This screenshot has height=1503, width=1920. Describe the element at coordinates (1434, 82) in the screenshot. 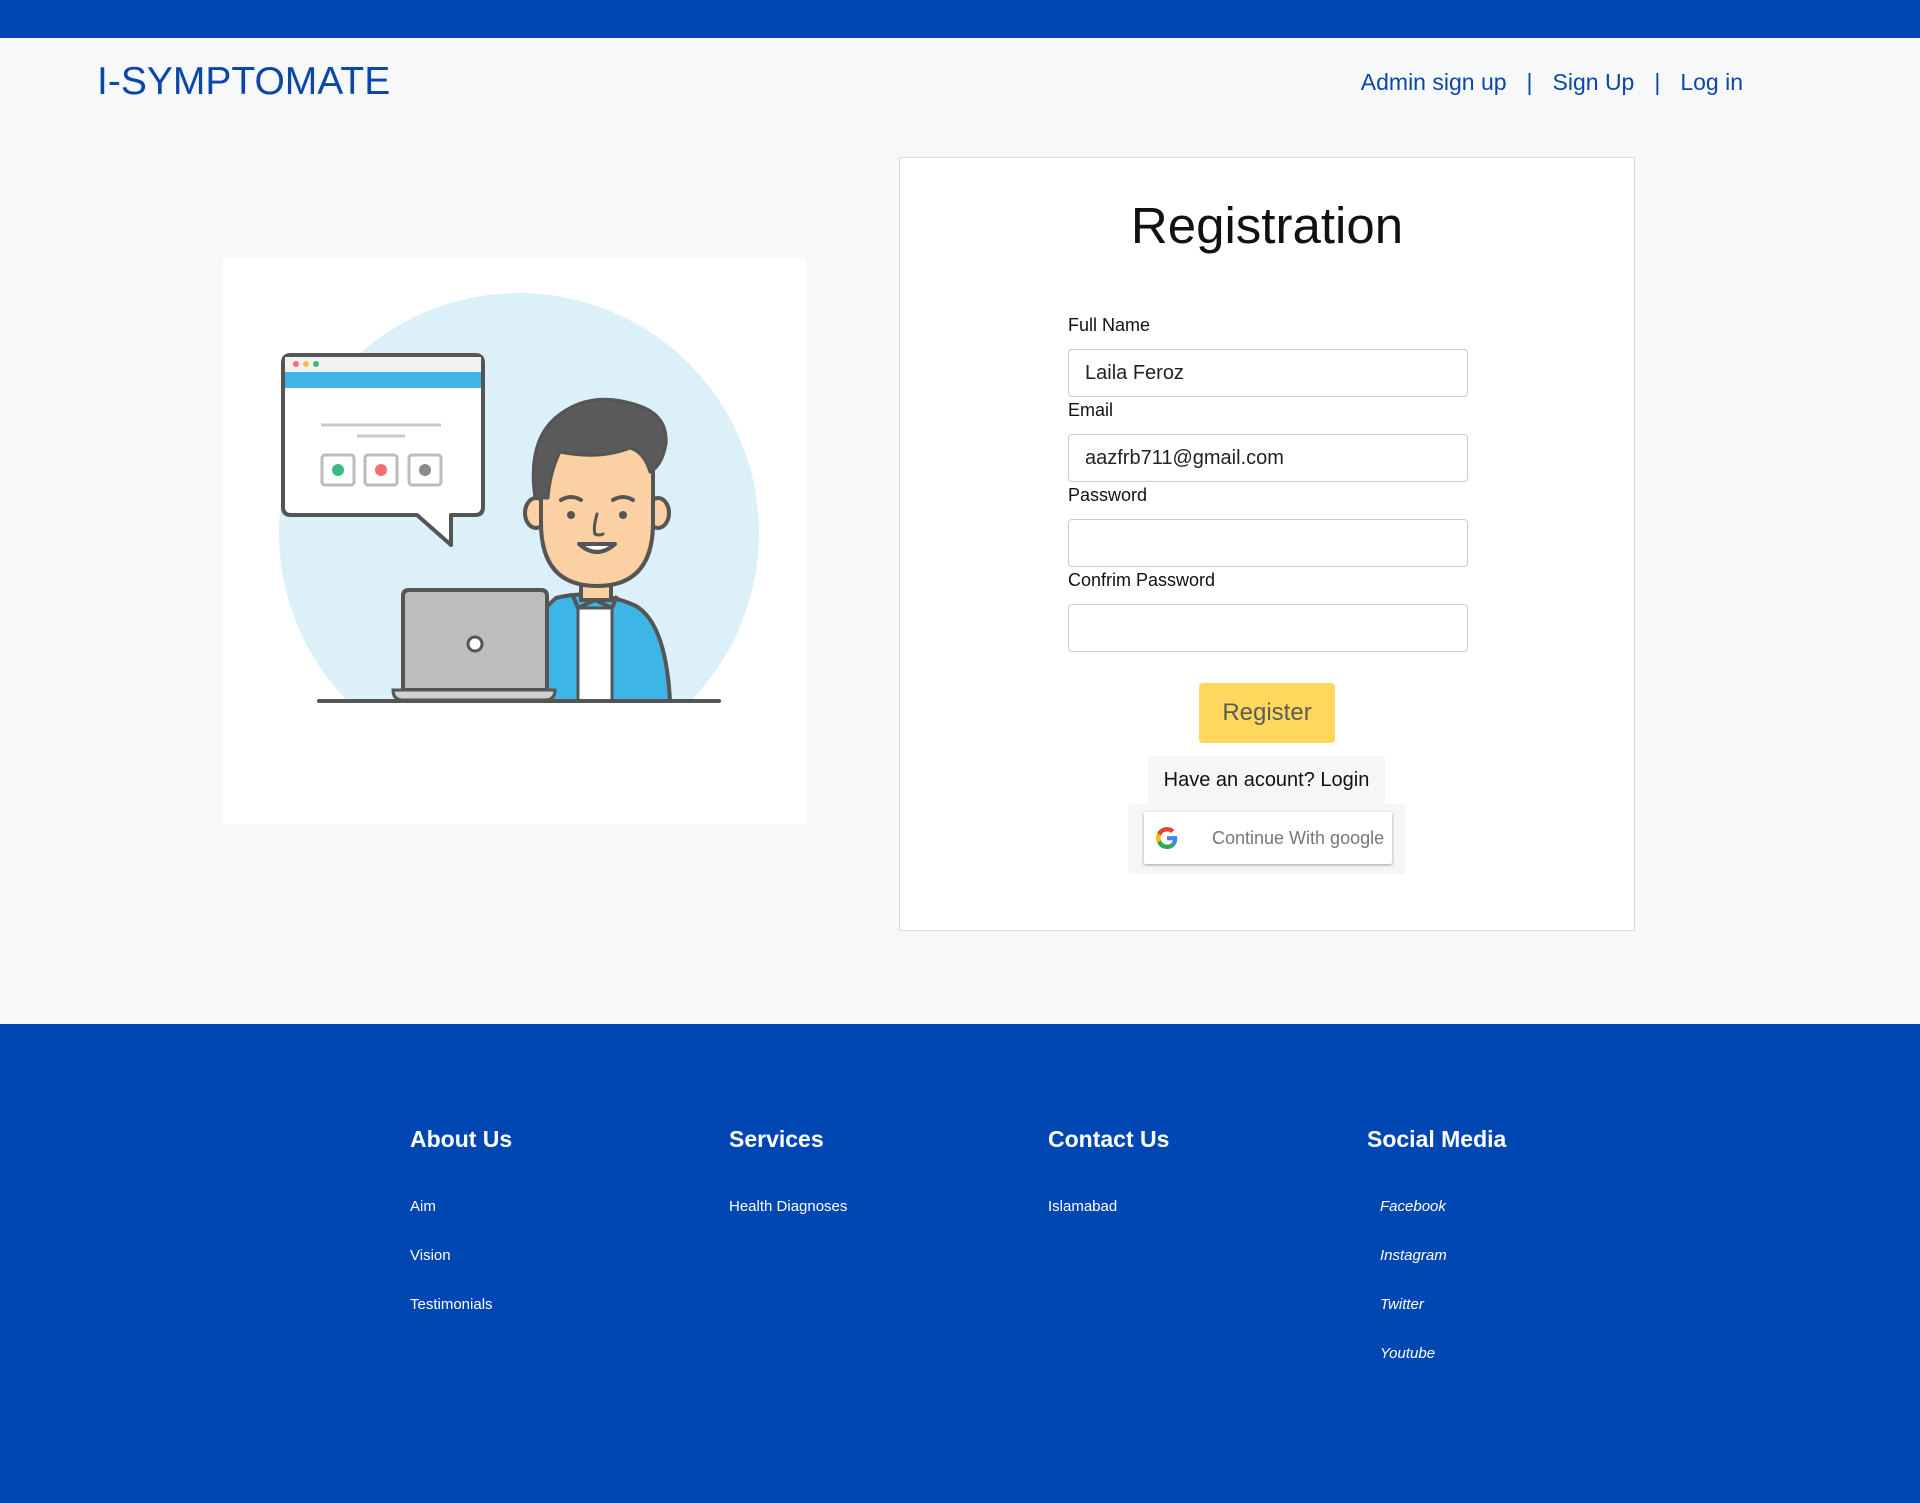

I see `admin-signup-link: Admin sign up` at that location.